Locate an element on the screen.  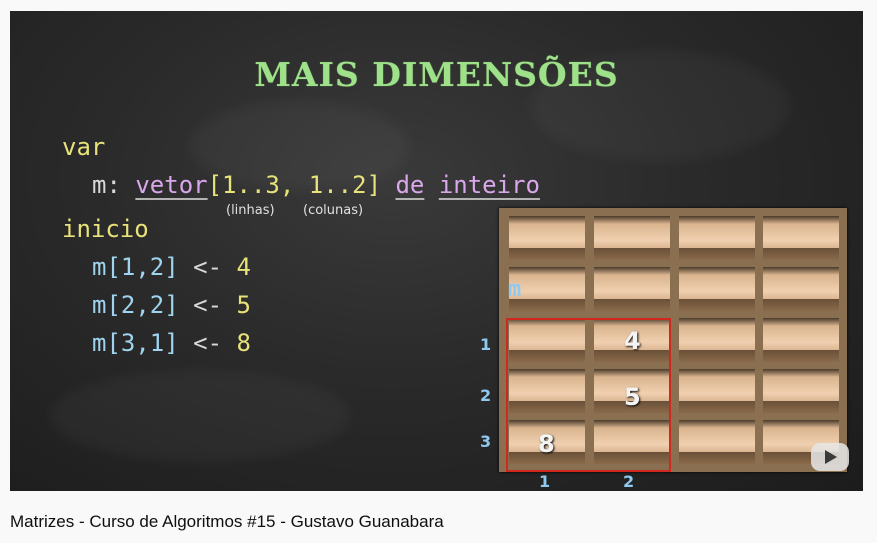
row-index: 3 is located at coordinates (486, 441).